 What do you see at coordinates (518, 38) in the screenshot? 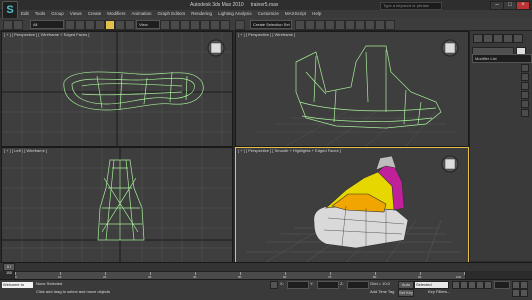
I see `display-tab-icon` at bounding box center [518, 38].